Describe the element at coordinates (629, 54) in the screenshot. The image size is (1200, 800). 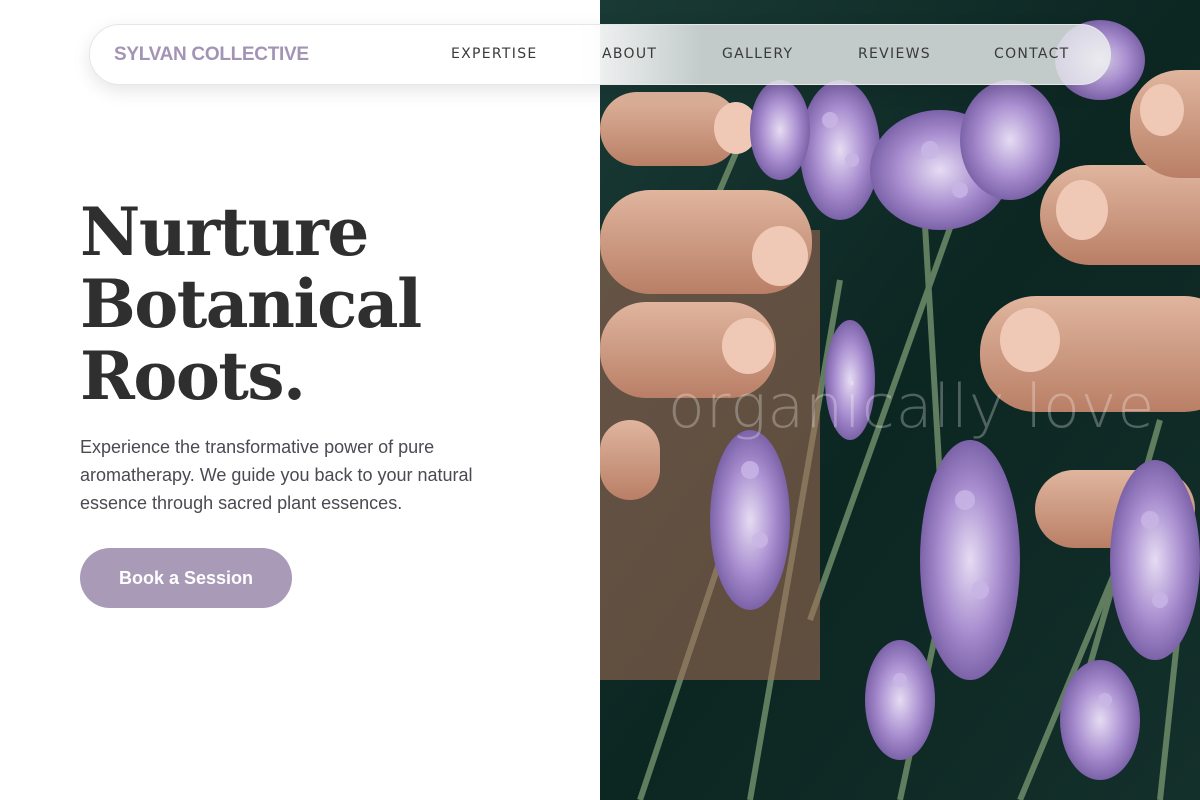
I see `nav-link-about: ABOUT` at that location.